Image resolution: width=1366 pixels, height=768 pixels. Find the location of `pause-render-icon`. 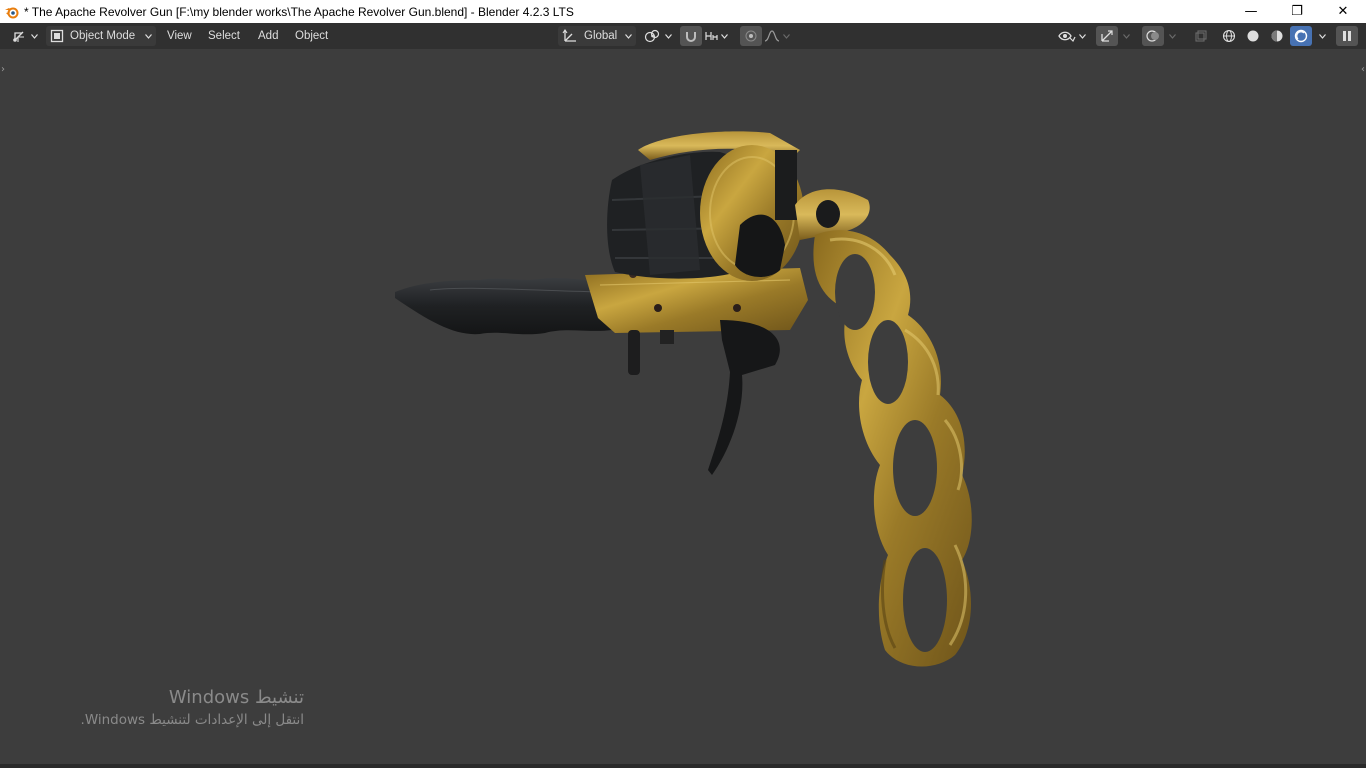

pause-render-icon is located at coordinates (1347, 36).